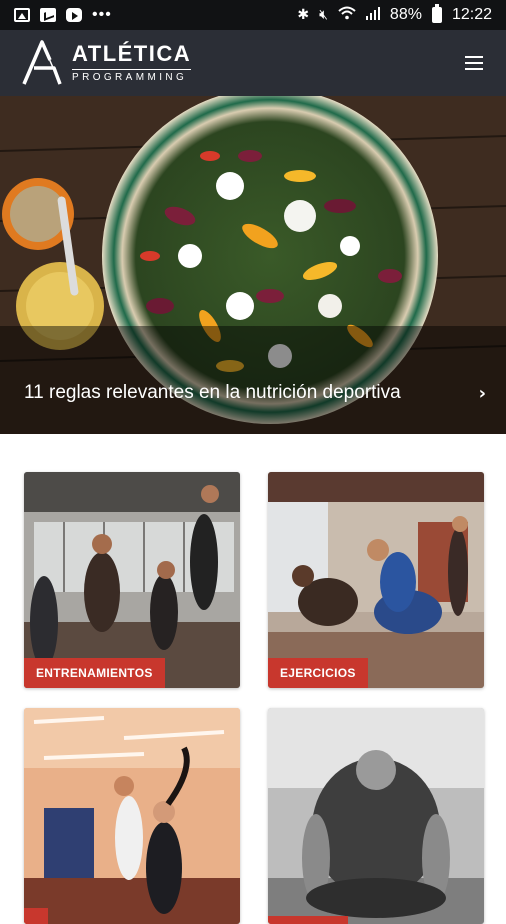 This screenshot has height=924, width=506. Describe the element at coordinates (323, 15) in the screenshot. I see `mute-icon: 🔇︎` at that location.